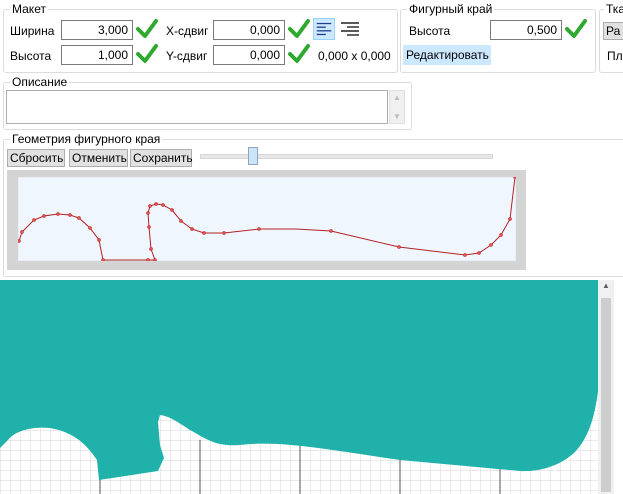  Describe the element at coordinates (32, 31) in the screenshot. I see `width-label: Ширина` at that location.